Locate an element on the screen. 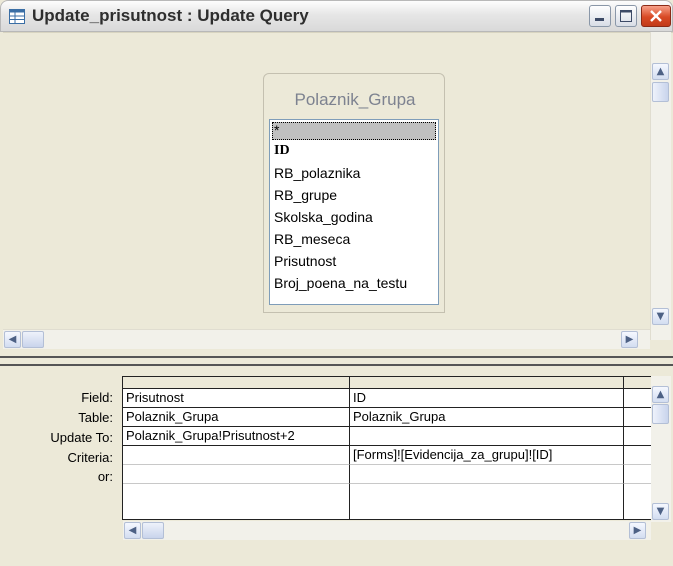 Image resolution: width=673 pixels, height=566 pixels. grid-cell-field: ID is located at coordinates (487, 398).